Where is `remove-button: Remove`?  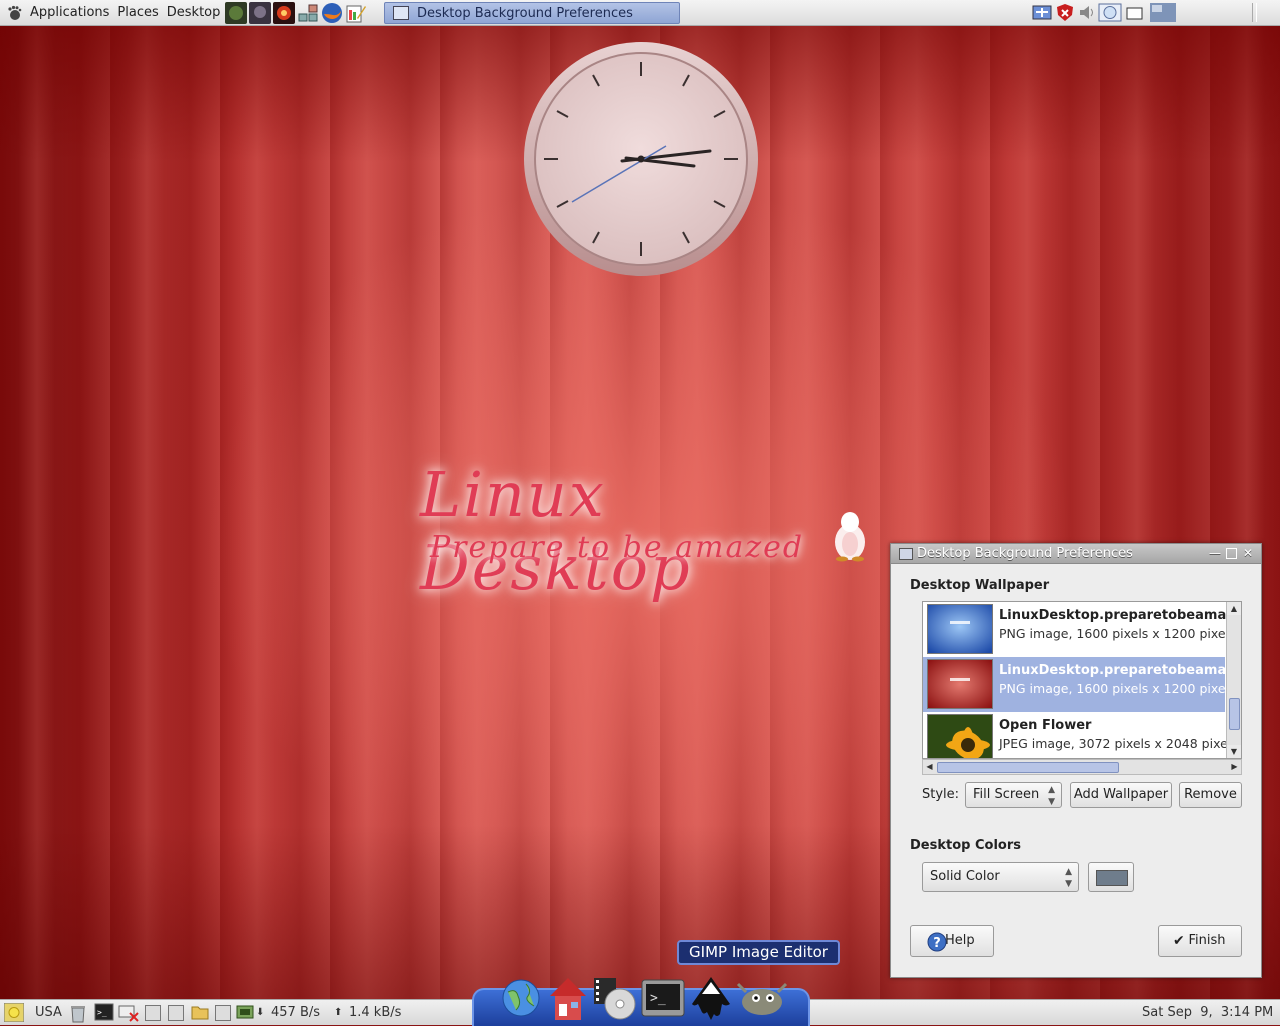
remove-button: Remove is located at coordinates (1210, 795).